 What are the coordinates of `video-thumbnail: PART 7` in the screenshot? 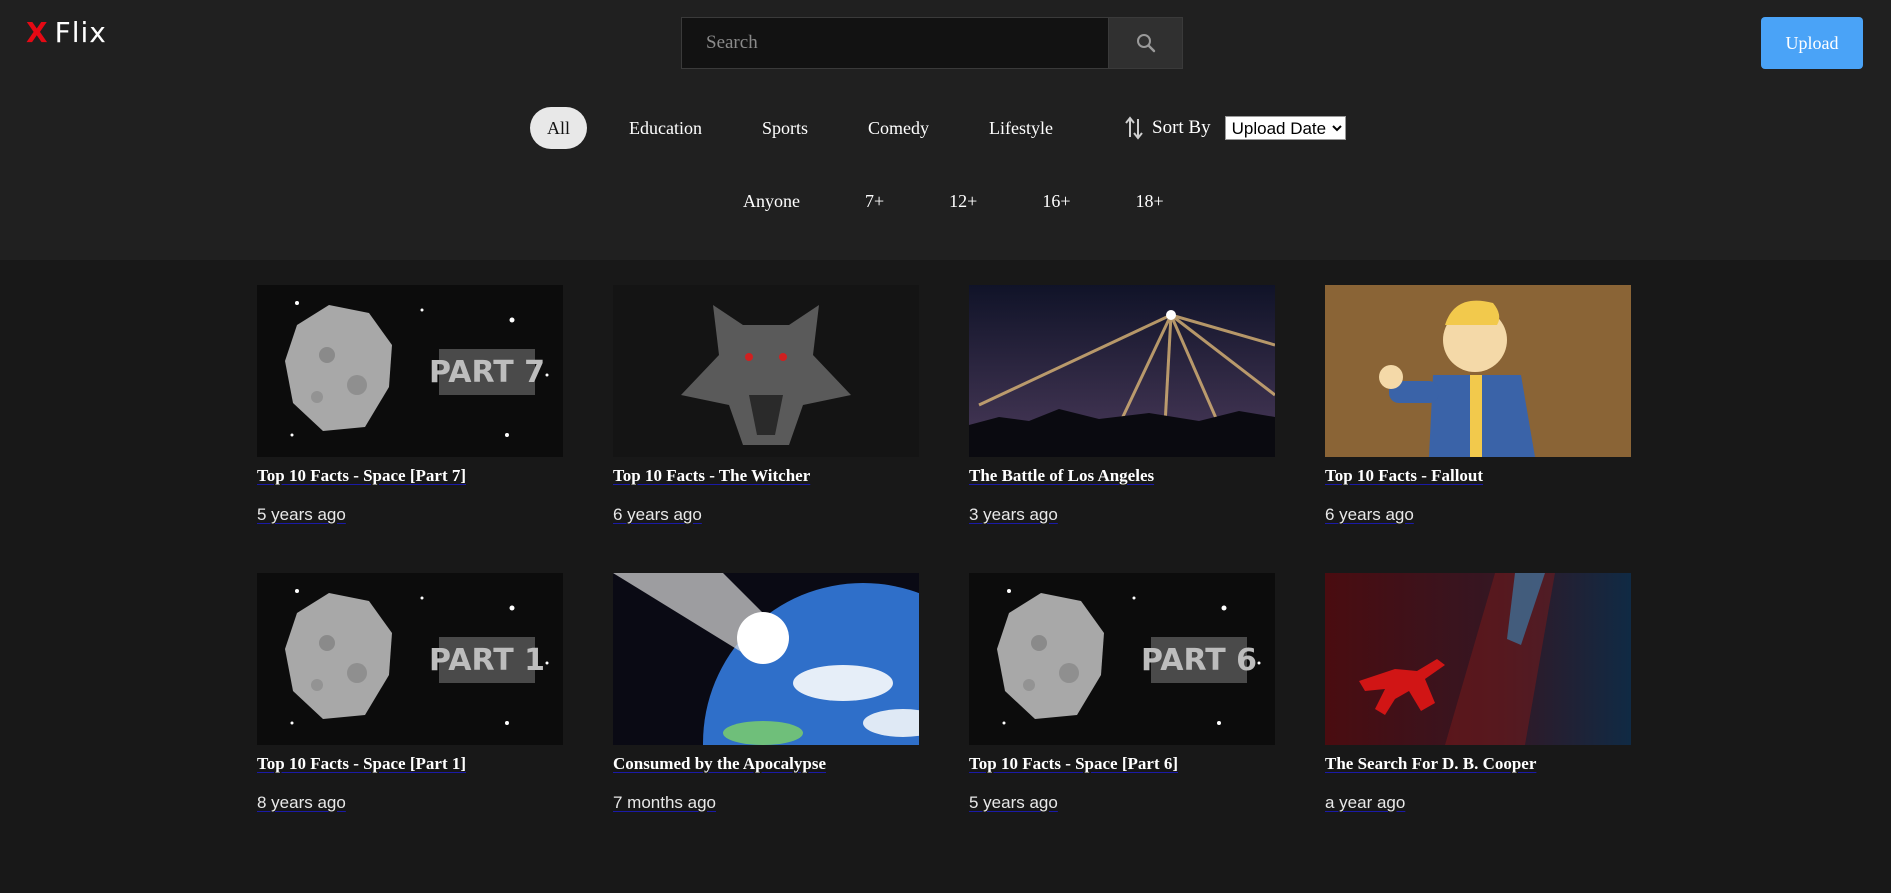 It's located at (410, 371).